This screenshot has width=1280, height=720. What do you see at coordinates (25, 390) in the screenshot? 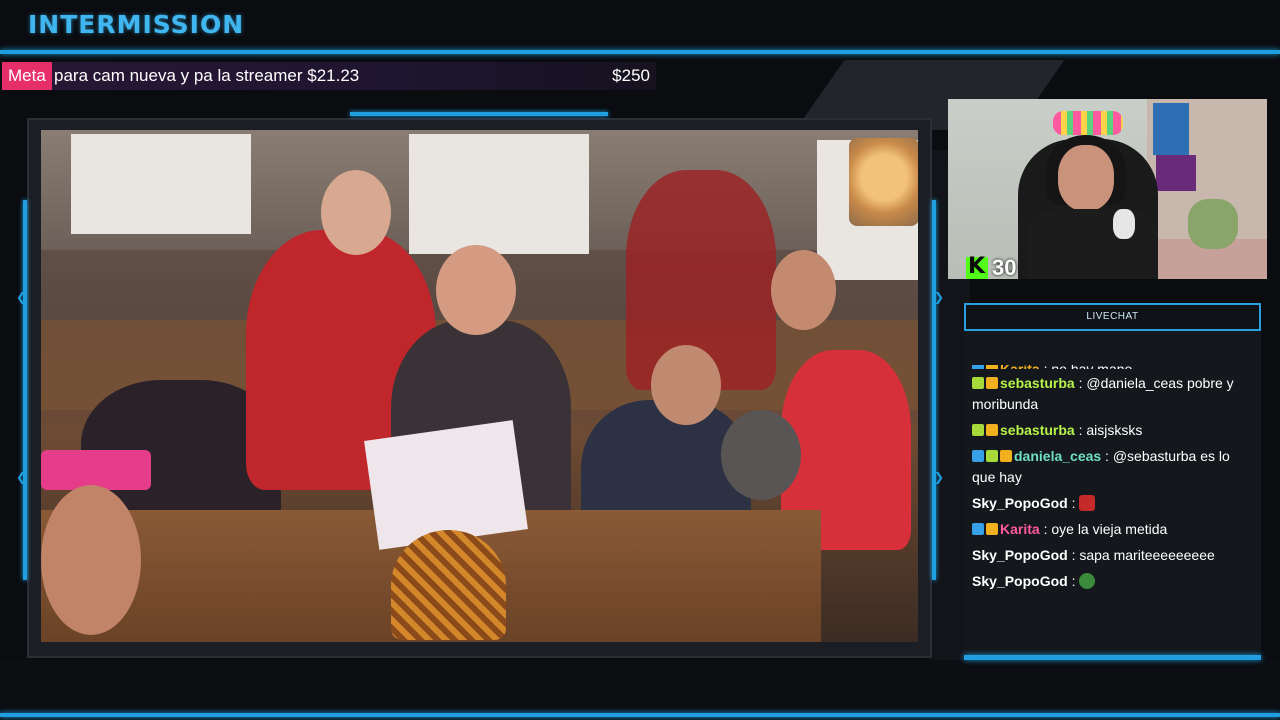
I see `frame-accent-left` at bounding box center [25, 390].